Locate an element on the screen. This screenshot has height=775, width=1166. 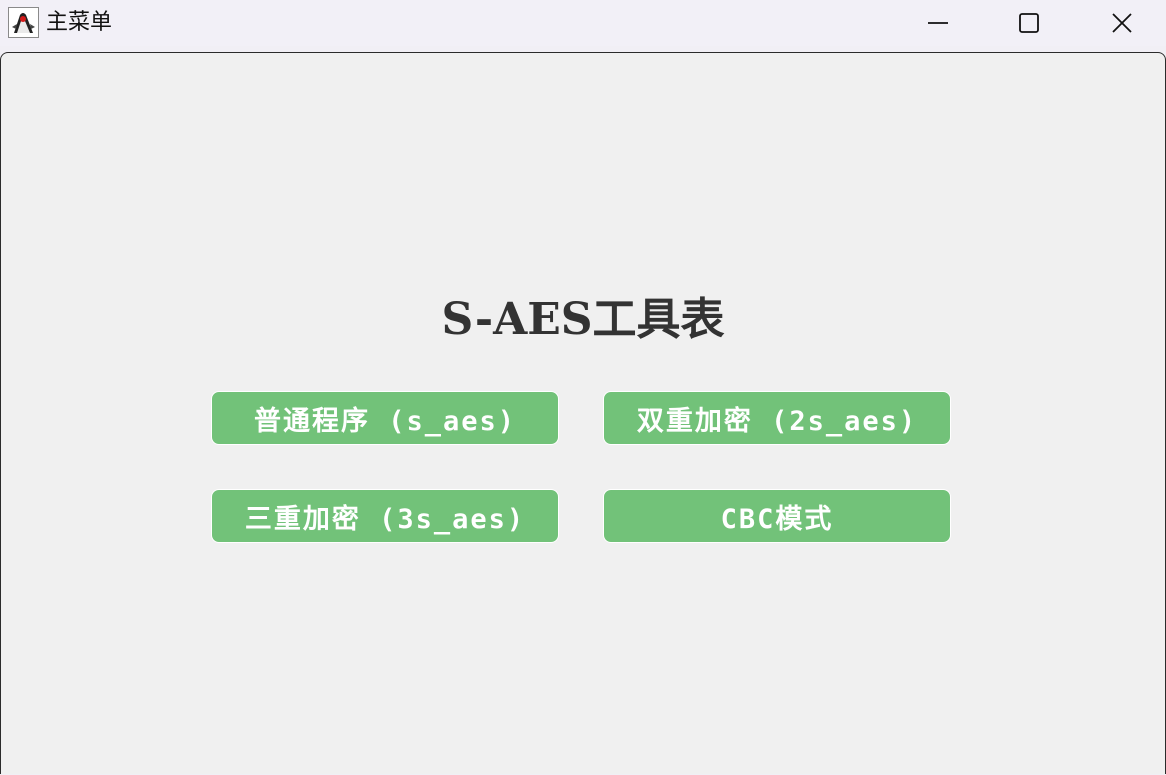
s-aes-button: 普通程序 (s_aes) is located at coordinates (385, 418).